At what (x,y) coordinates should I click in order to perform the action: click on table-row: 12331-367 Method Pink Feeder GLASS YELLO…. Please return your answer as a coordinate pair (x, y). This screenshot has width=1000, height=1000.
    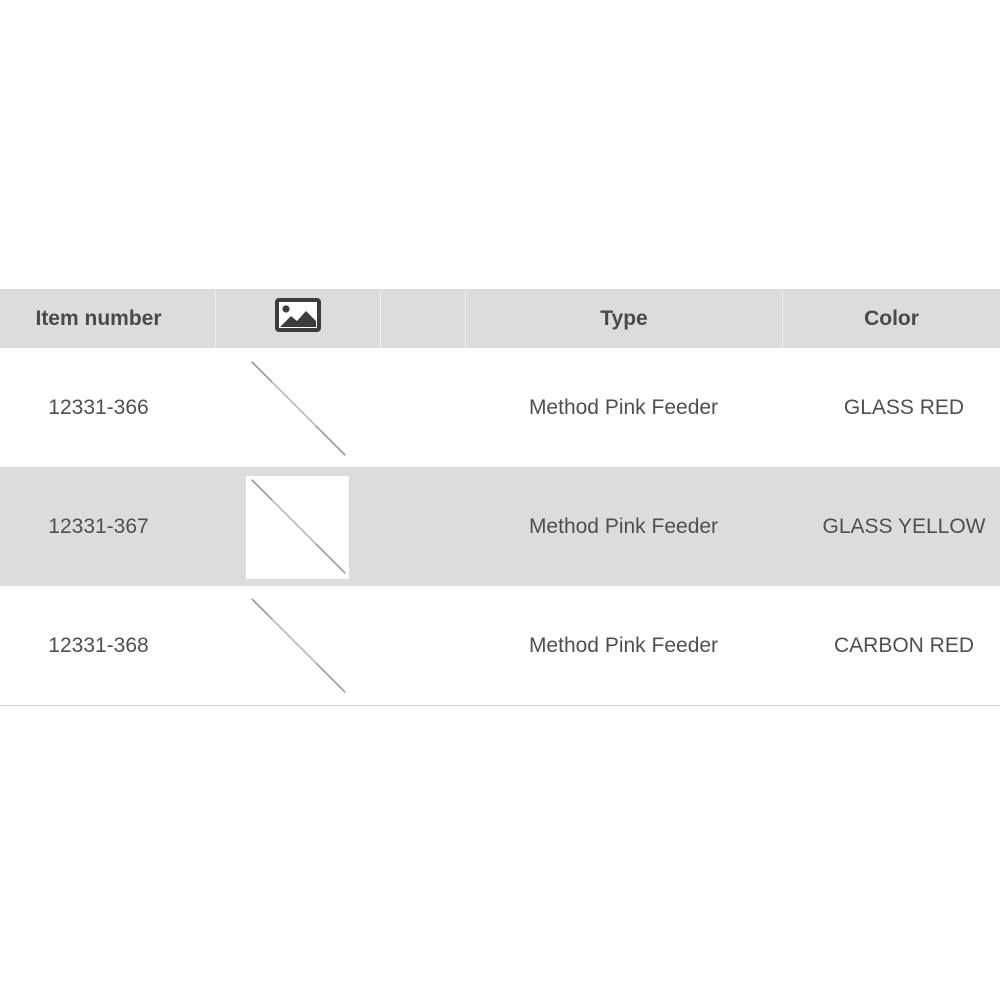
    Looking at the image, I should click on (500, 526).